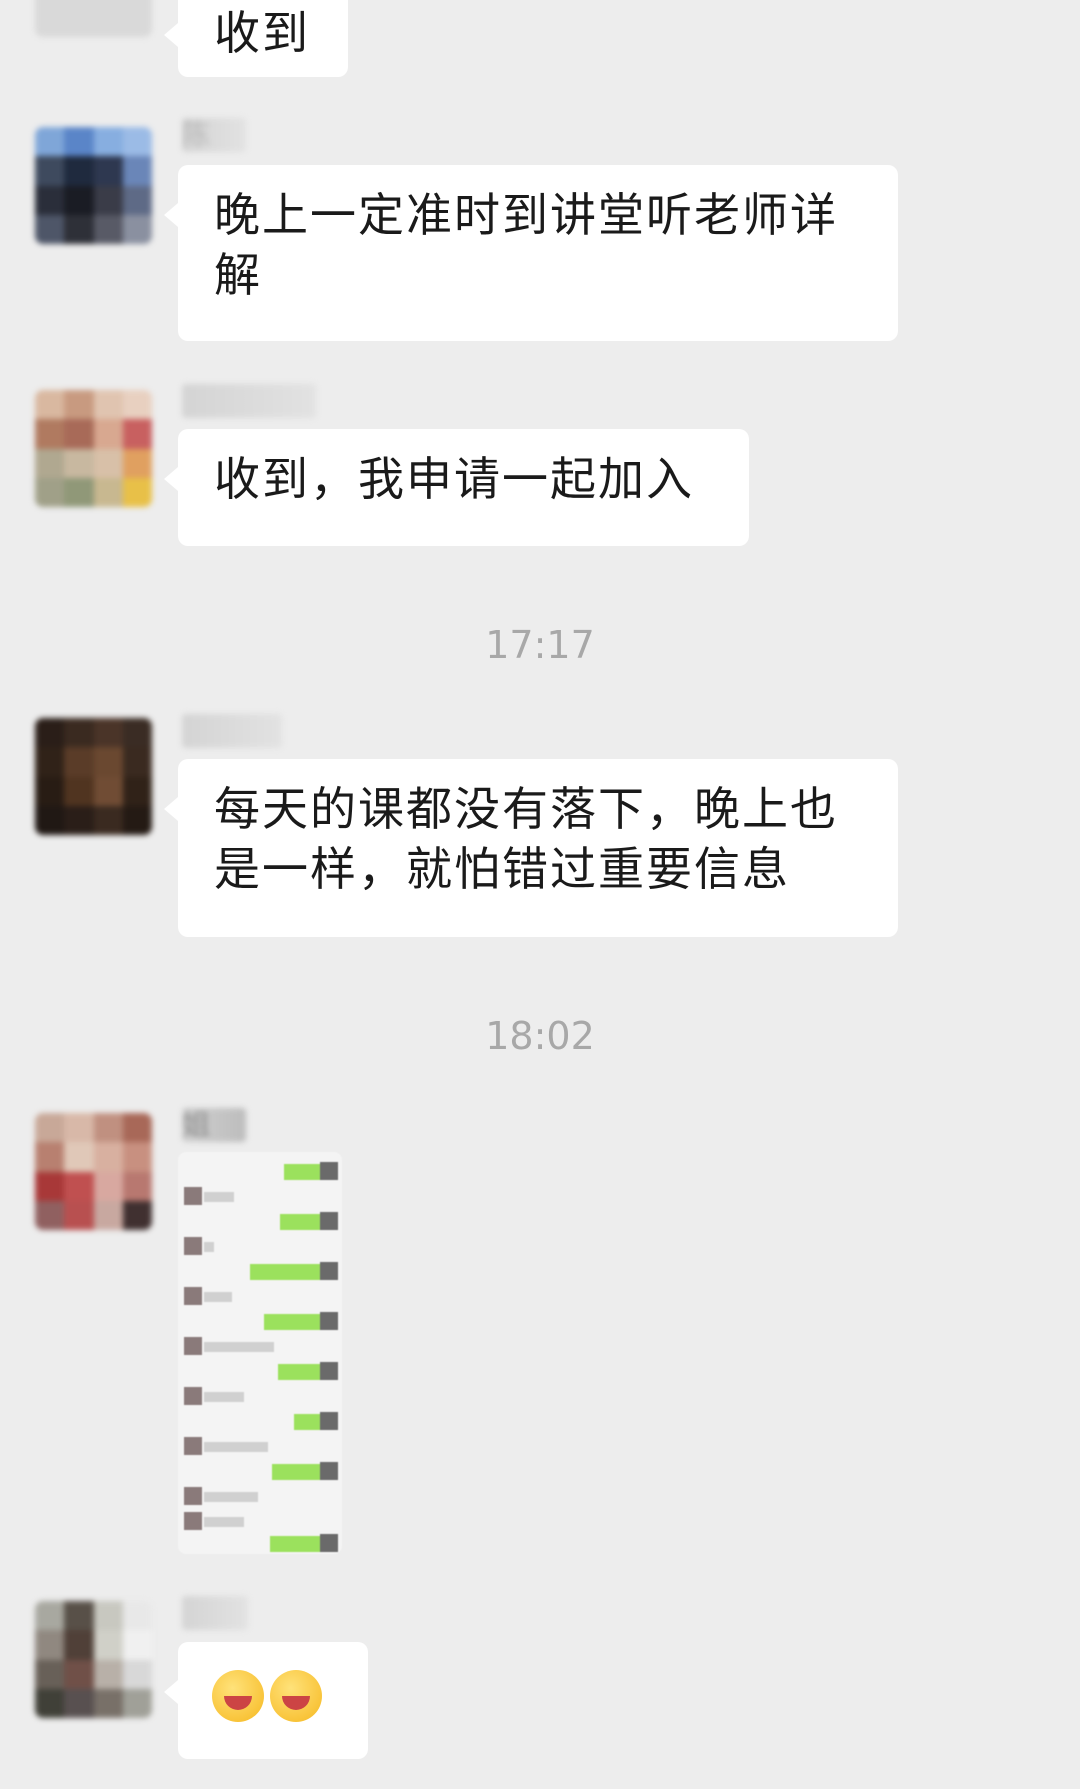 Image resolution: width=1080 pixels, height=1789 pixels. What do you see at coordinates (262, 33) in the screenshot?
I see `message-text: 收到` at bounding box center [262, 33].